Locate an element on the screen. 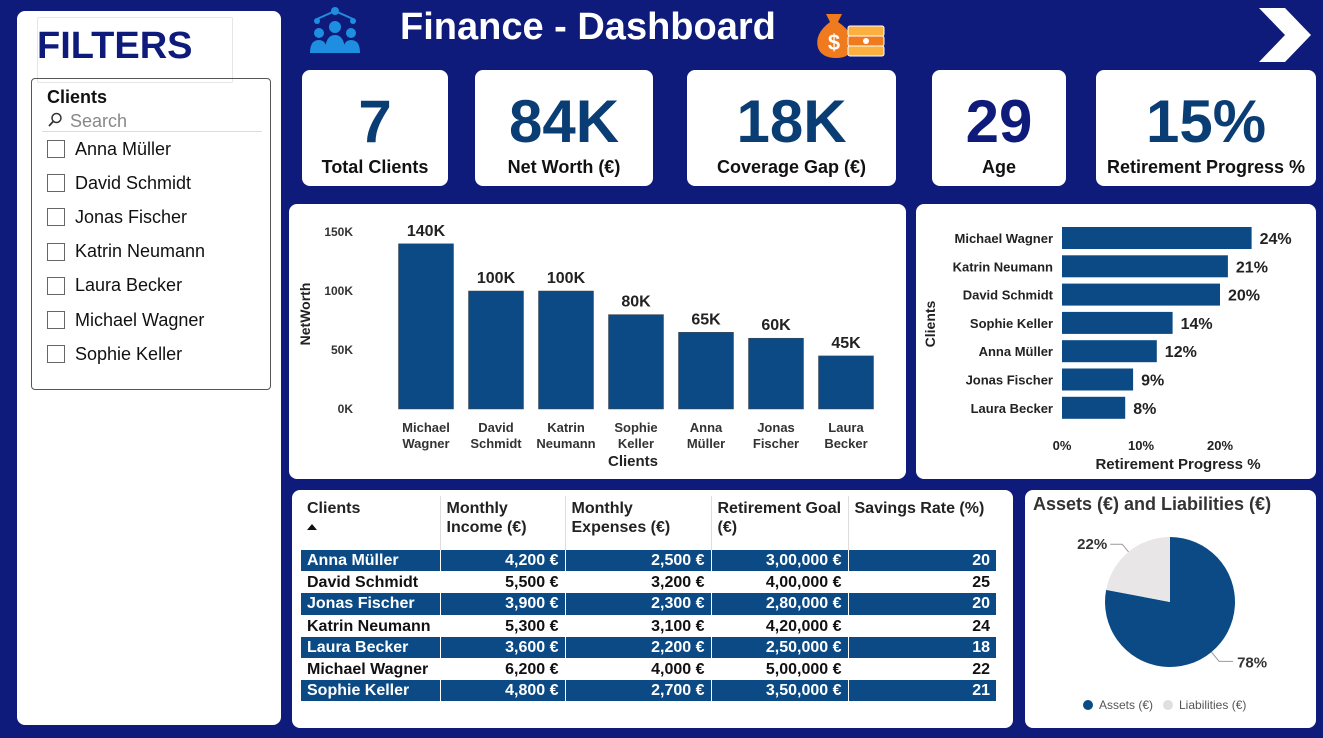  table-cell: 2,300 € is located at coordinates (638, 604).